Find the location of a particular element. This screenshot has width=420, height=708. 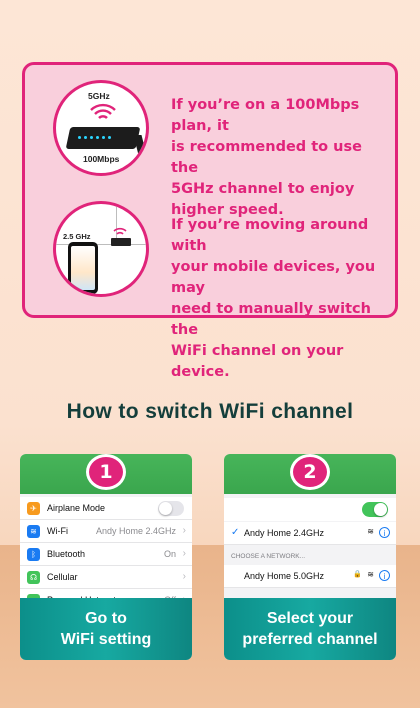

tip-line: WiFi channel on your device. is located at coordinates (257, 361).